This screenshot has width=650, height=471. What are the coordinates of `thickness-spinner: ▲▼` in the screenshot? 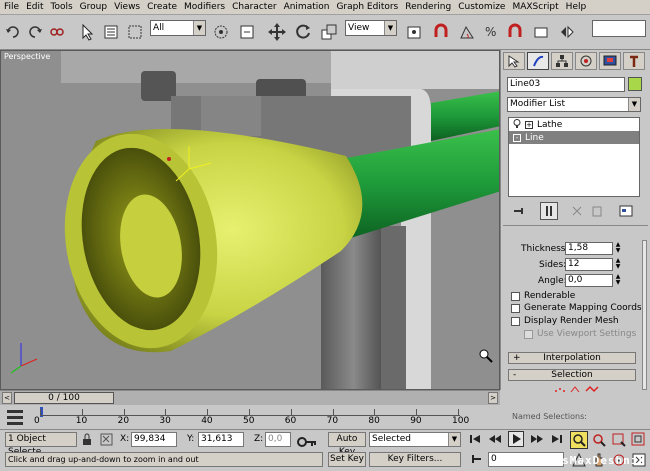 It's located at (618, 248).